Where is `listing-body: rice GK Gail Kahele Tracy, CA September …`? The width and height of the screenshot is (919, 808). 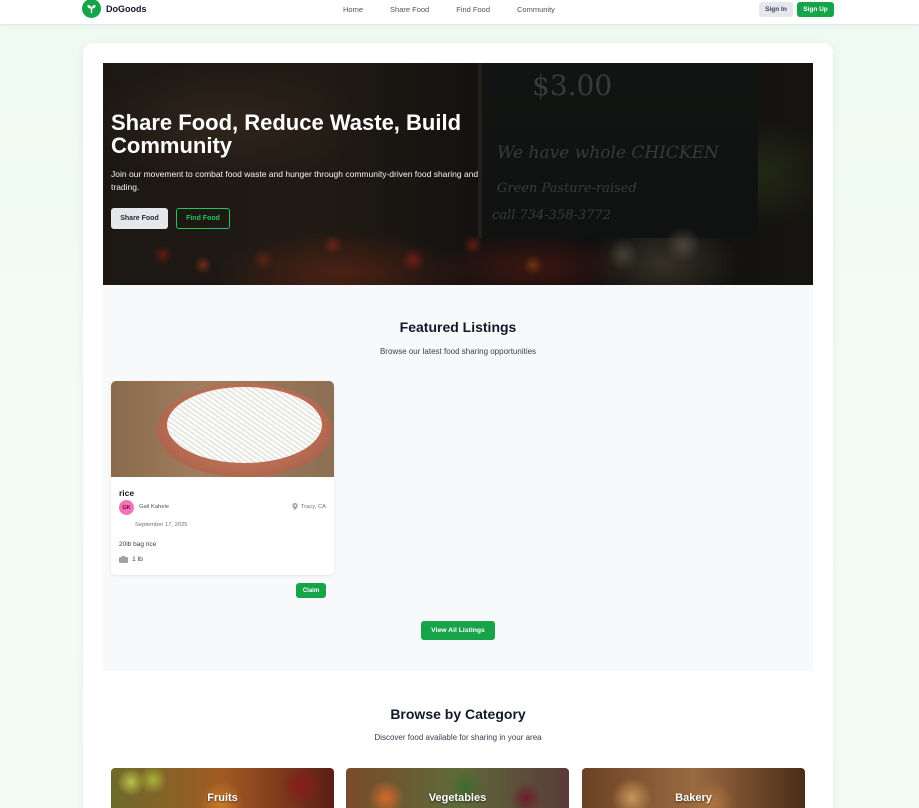 listing-body: rice GK Gail Kahele Tracy, CA September … is located at coordinates (222, 525).